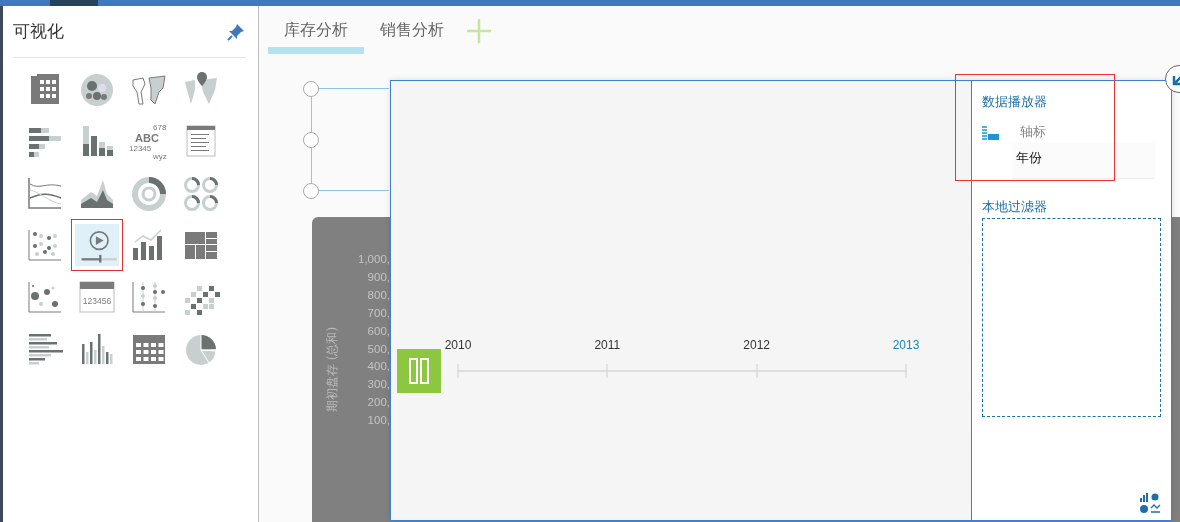  I want to click on year-label: 2012, so click(756, 345).